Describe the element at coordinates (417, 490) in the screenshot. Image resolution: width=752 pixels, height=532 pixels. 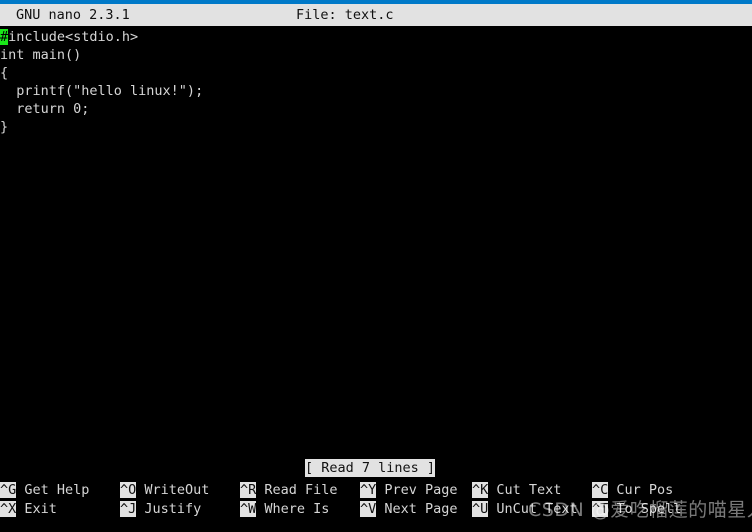
I see `shortcut-label: Prev Page` at that location.